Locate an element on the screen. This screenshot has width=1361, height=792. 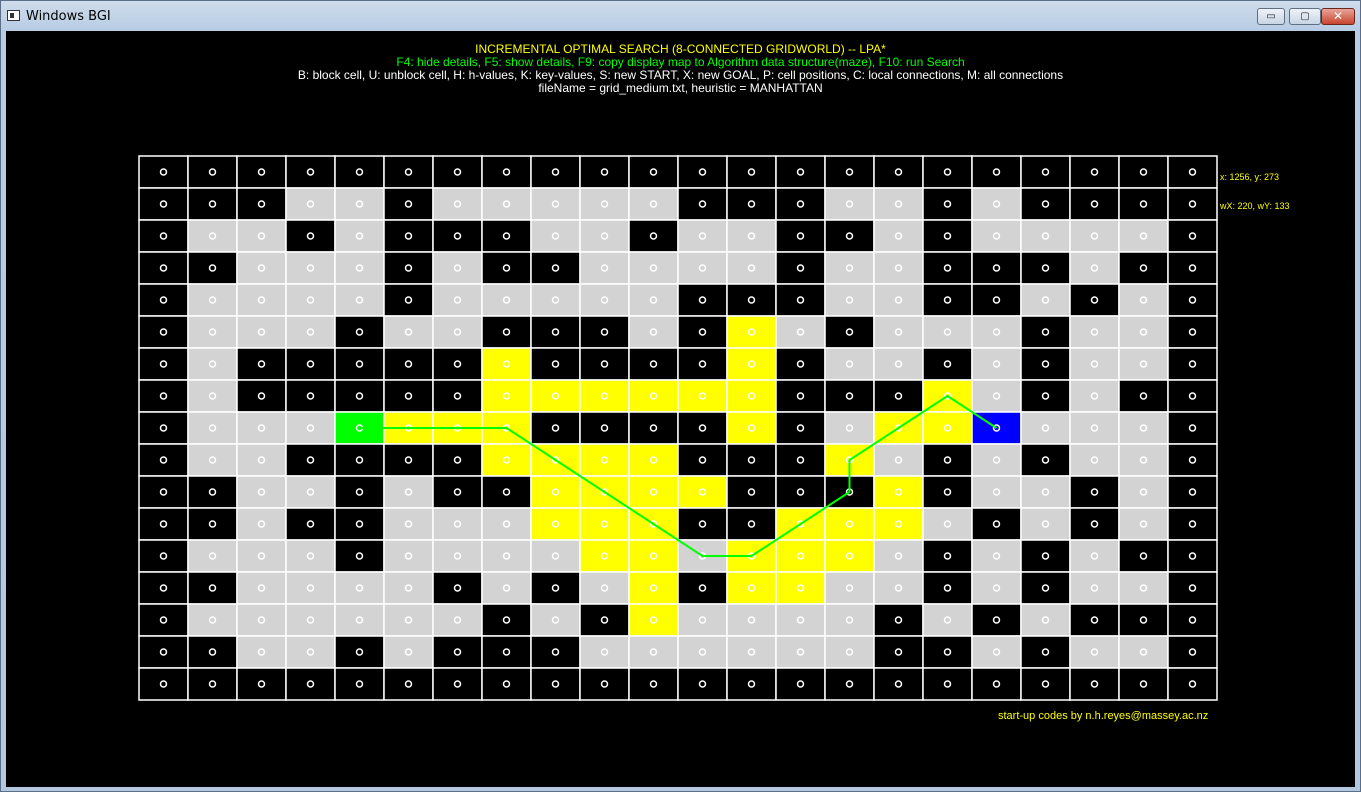
maximize-button: ▢ is located at coordinates (1305, 16).